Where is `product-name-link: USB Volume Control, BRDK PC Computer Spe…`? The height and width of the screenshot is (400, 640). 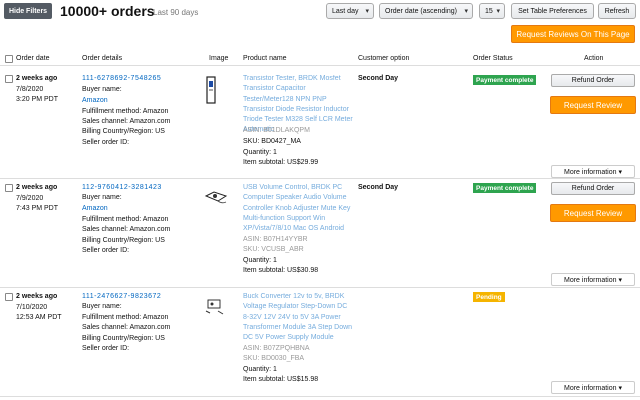 product-name-link: USB Volume Control, BRDK PC Computer Spe… is located at coordinates (299, 208).